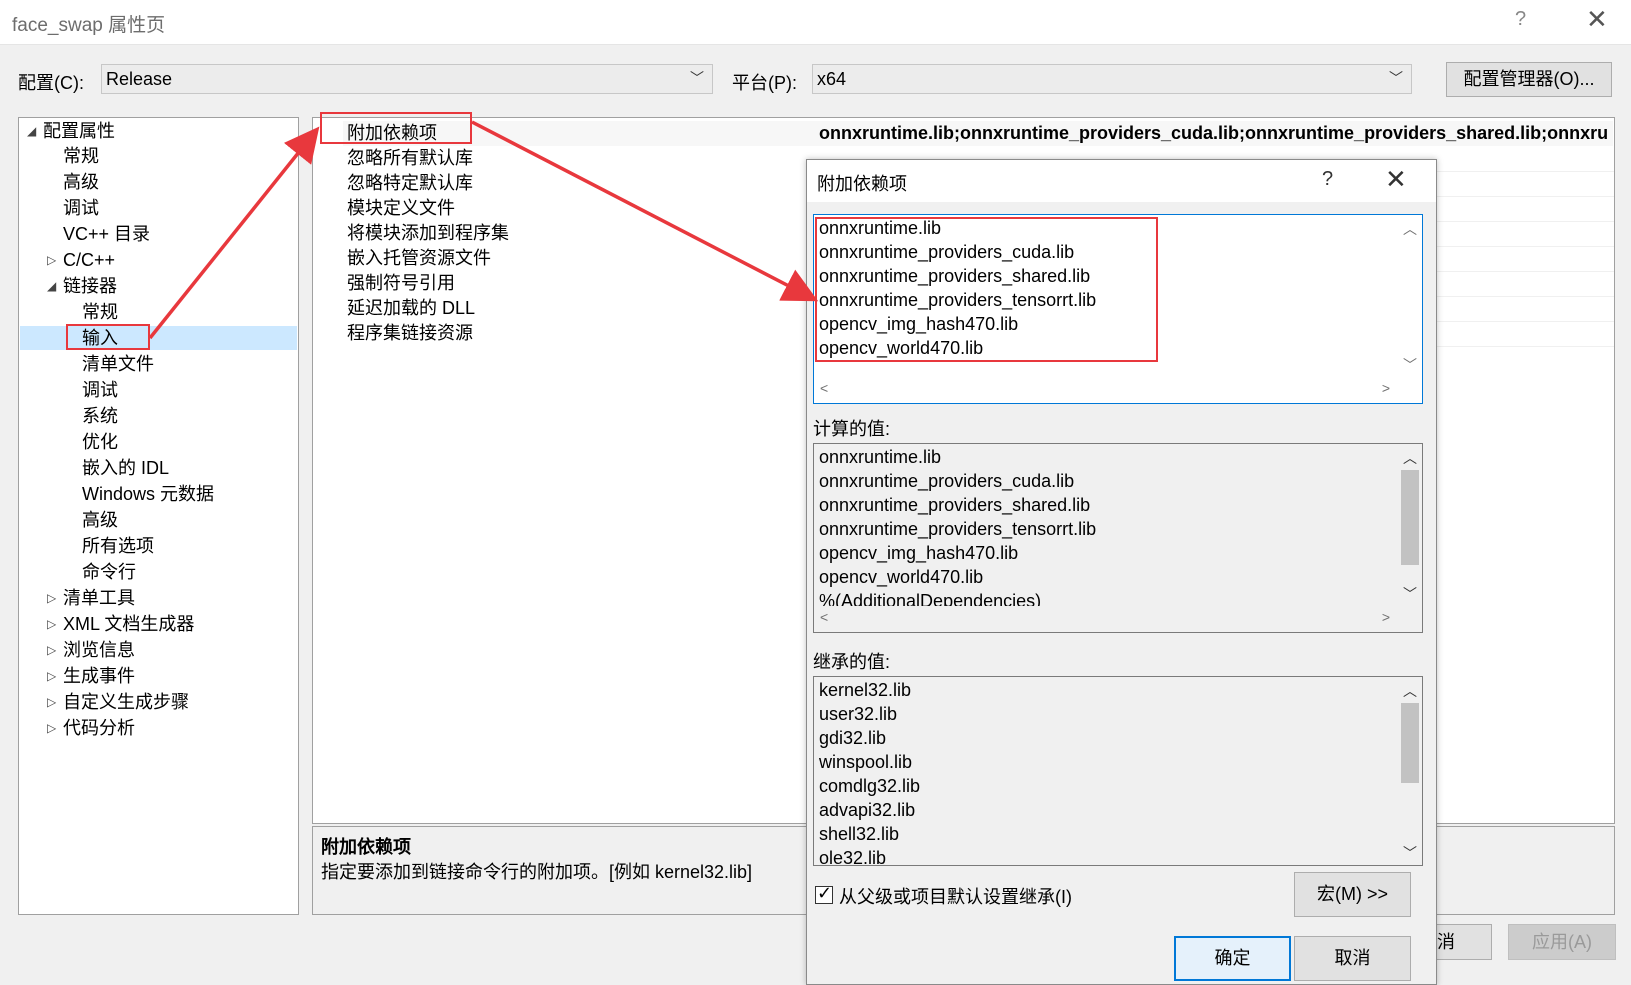 The image size is (1631, 985). I want to click on tree-item-xml-doc-generator: XML 文档生成器, so click(128, 624).